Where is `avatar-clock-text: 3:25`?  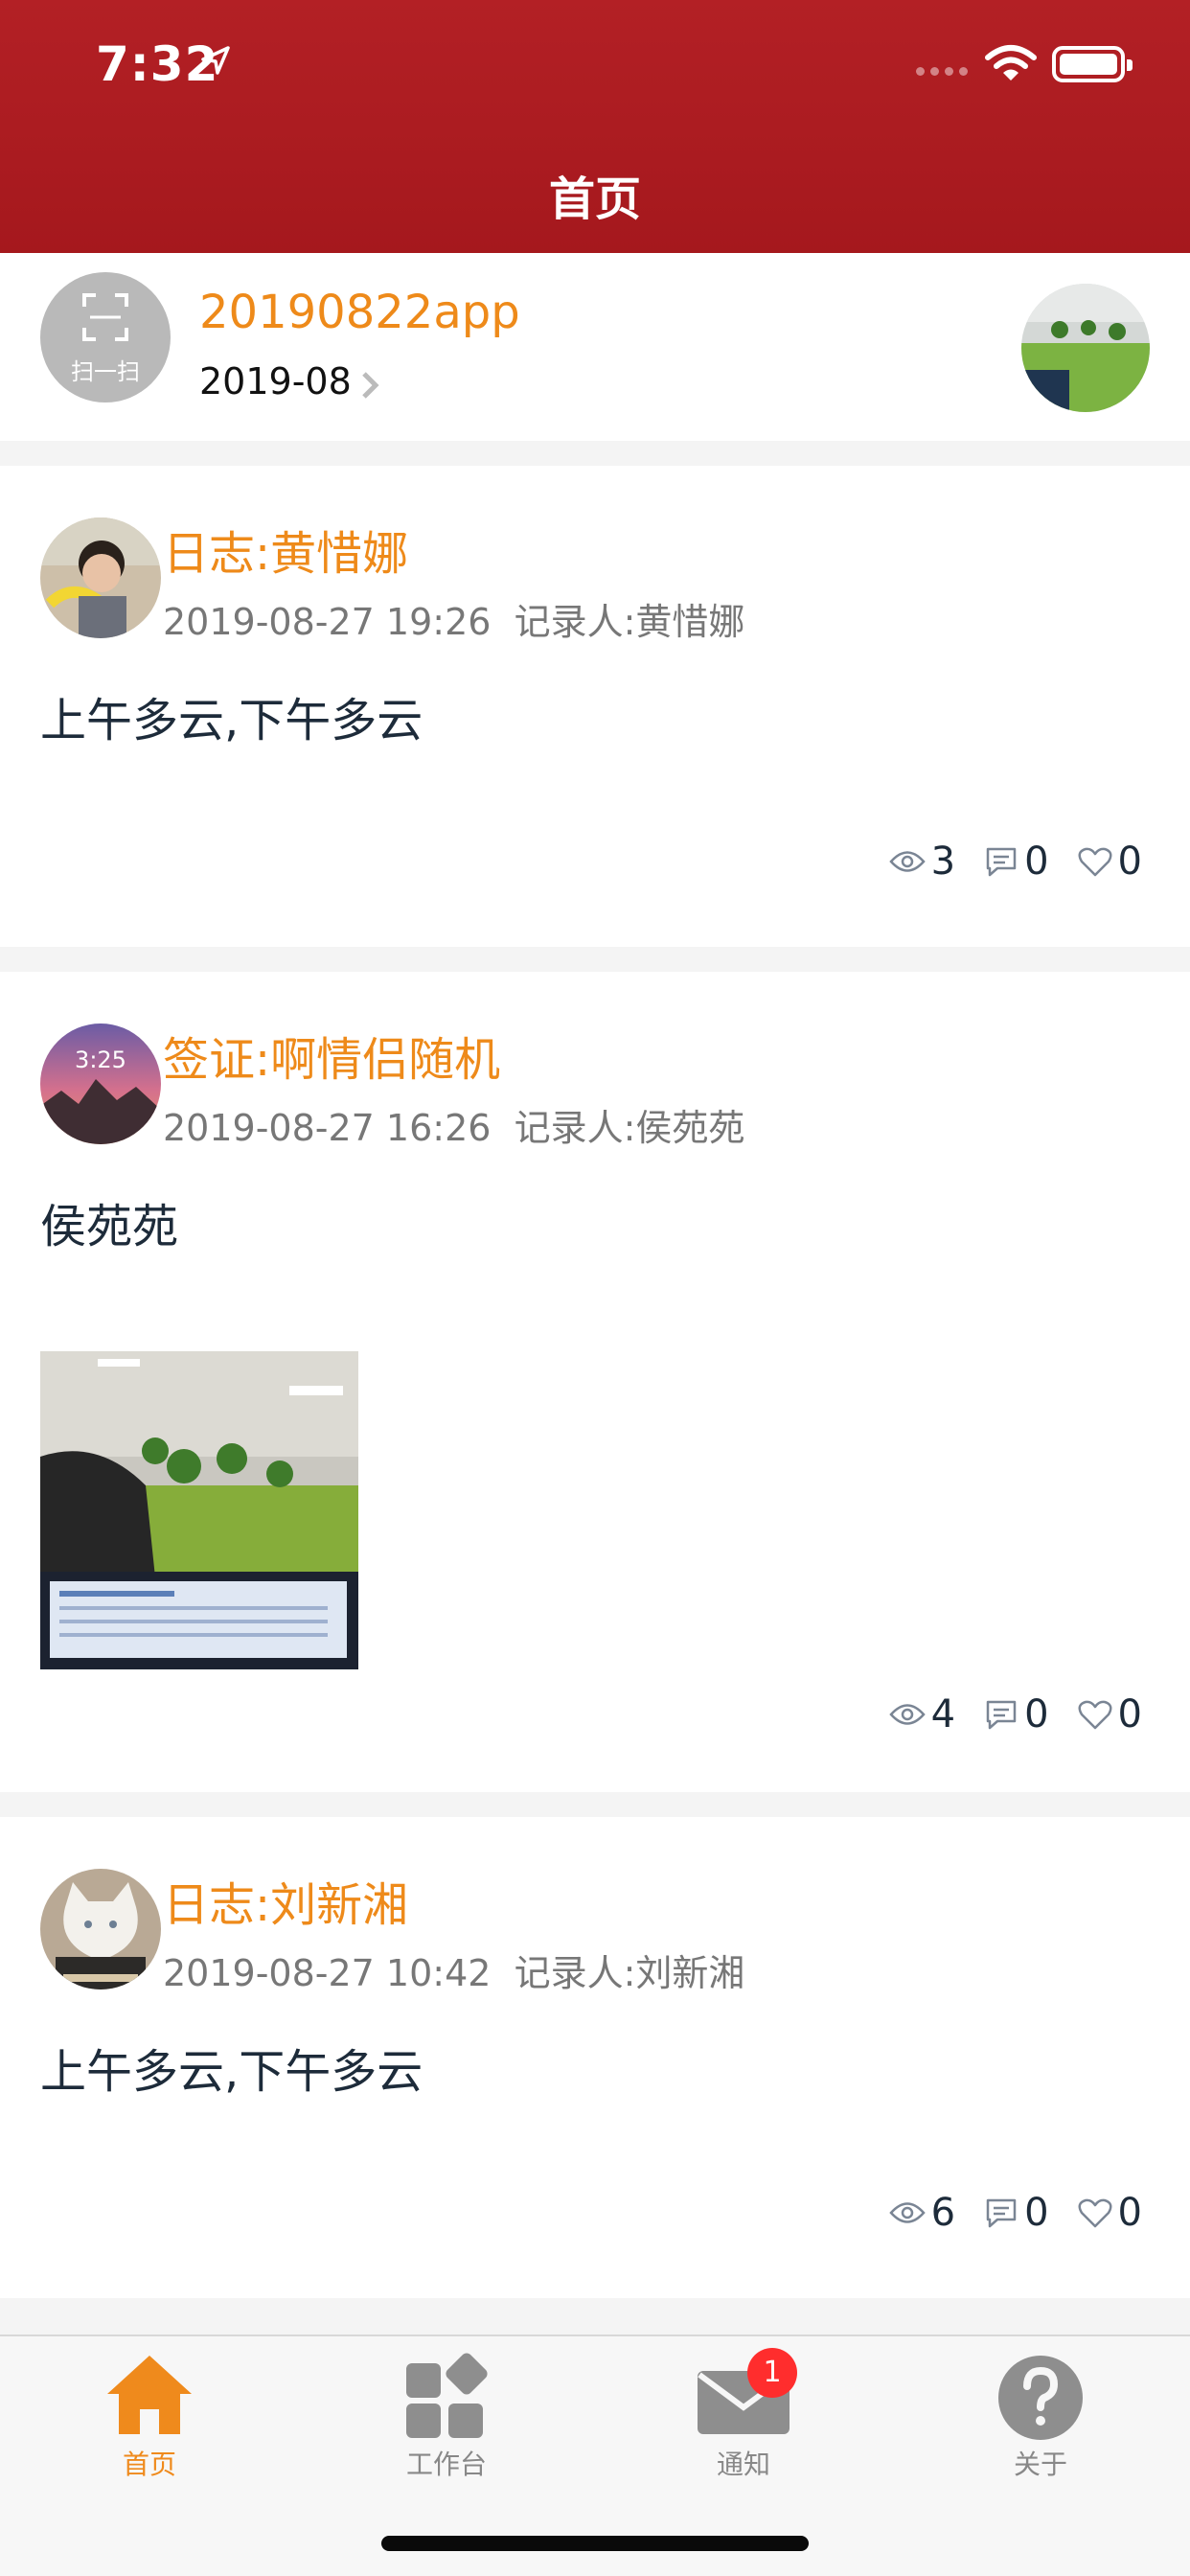 avatar-clock-text: 3:25 is located at coordinates (101, 1059).